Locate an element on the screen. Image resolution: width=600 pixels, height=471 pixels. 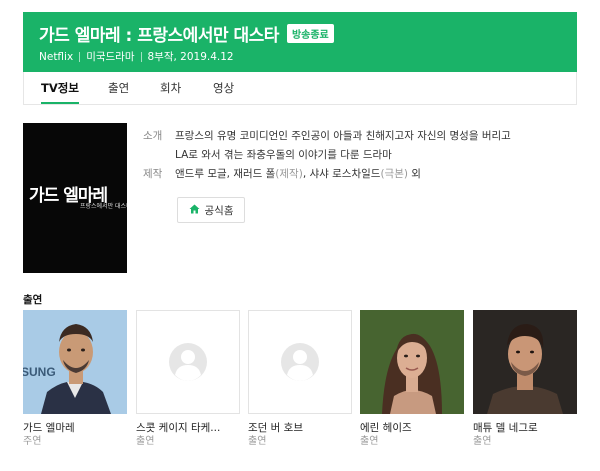
episodes-date-label: 8부작, 2019.4.12 is located at coordinates (190, 57).